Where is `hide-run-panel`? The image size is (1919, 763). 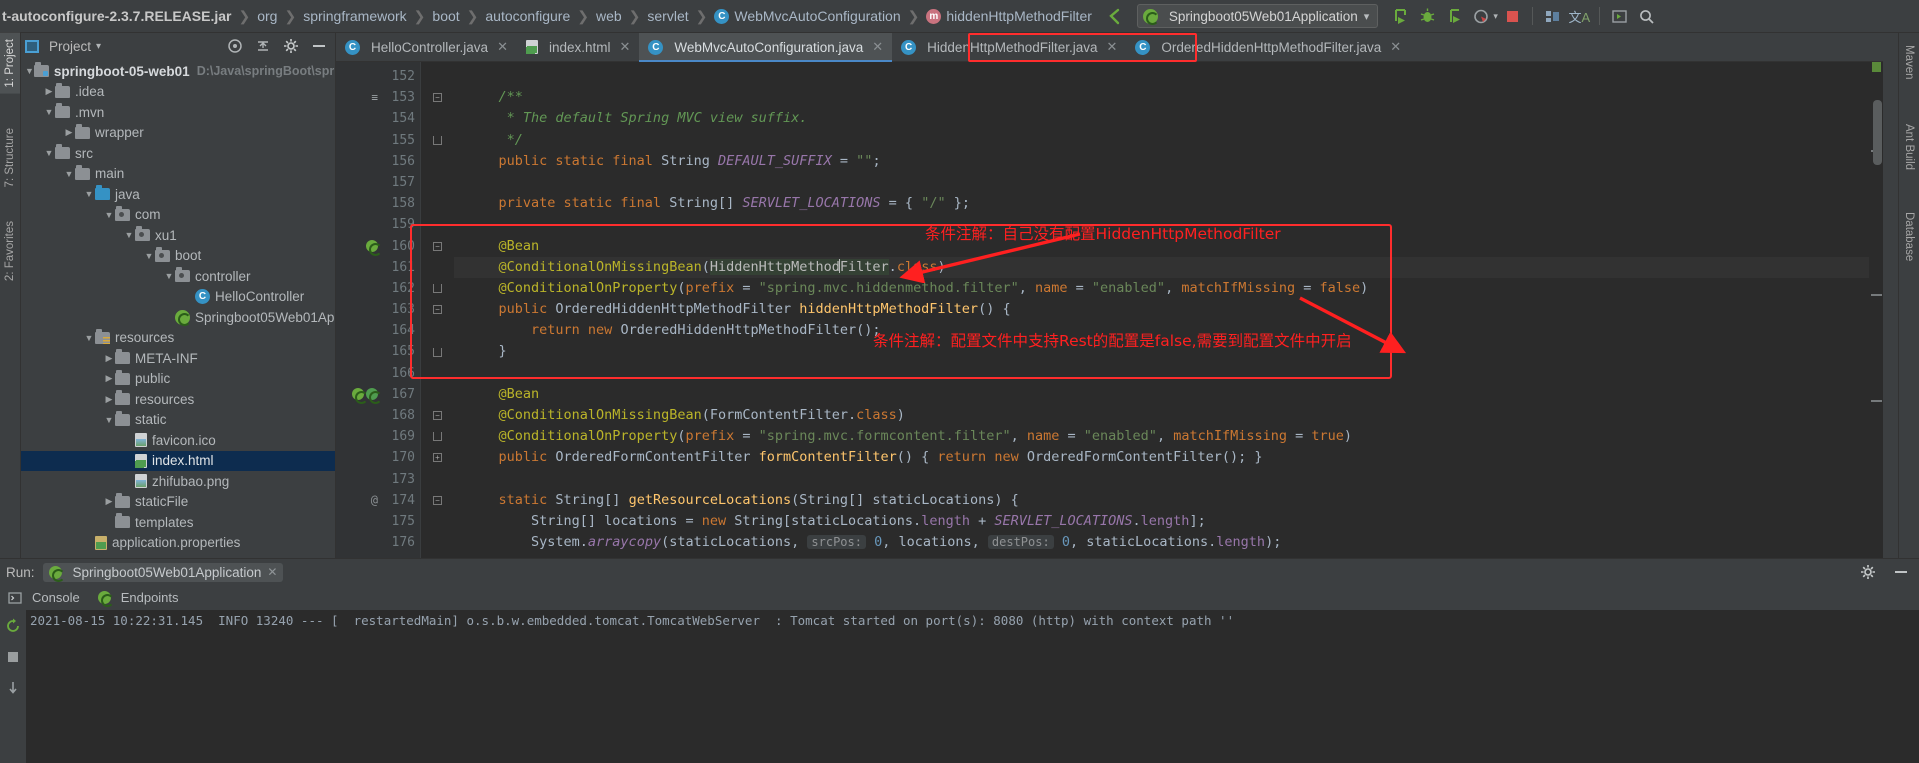
hide-run-panel is located at coordinates (1900, 572).